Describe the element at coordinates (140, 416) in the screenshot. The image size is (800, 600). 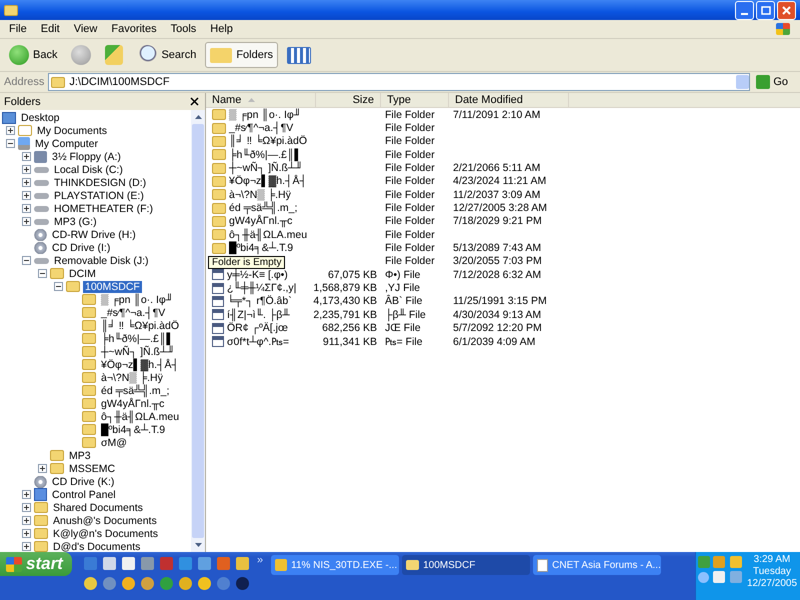
I see `tree-item: ô┐╫ä╢ΩLA.meu` at that location.